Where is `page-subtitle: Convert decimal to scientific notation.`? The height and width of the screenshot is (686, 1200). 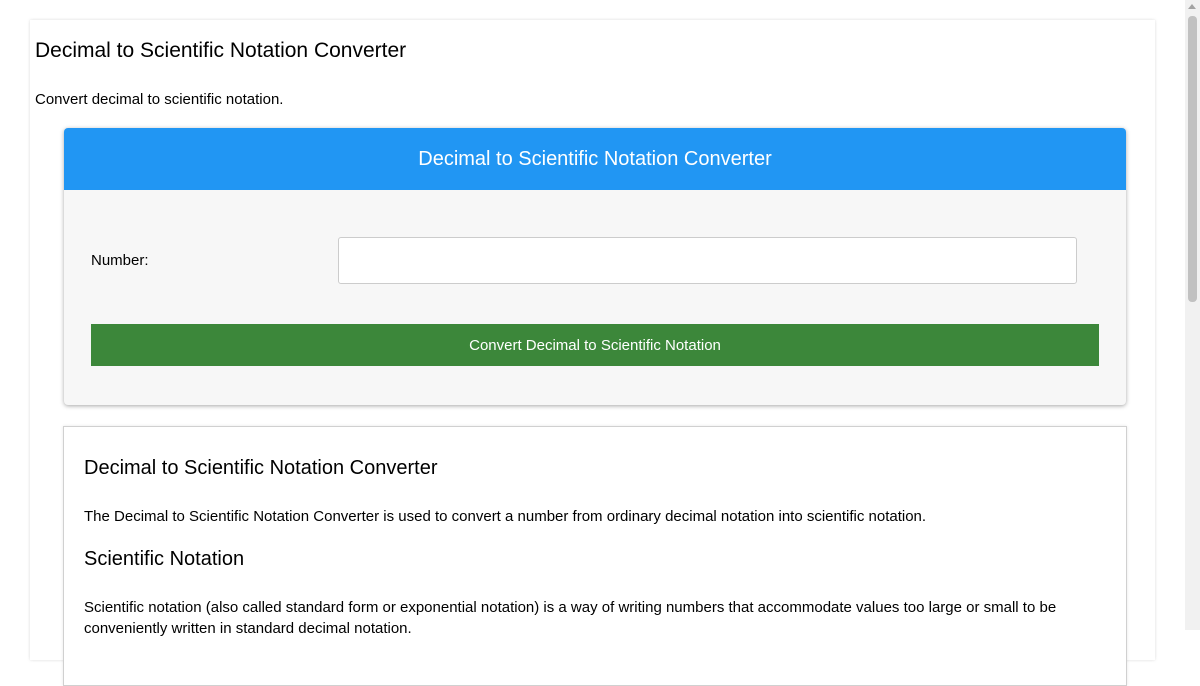
page-subtitle: Convert decimal to scientific notation. is located at coordinates (159, 99).